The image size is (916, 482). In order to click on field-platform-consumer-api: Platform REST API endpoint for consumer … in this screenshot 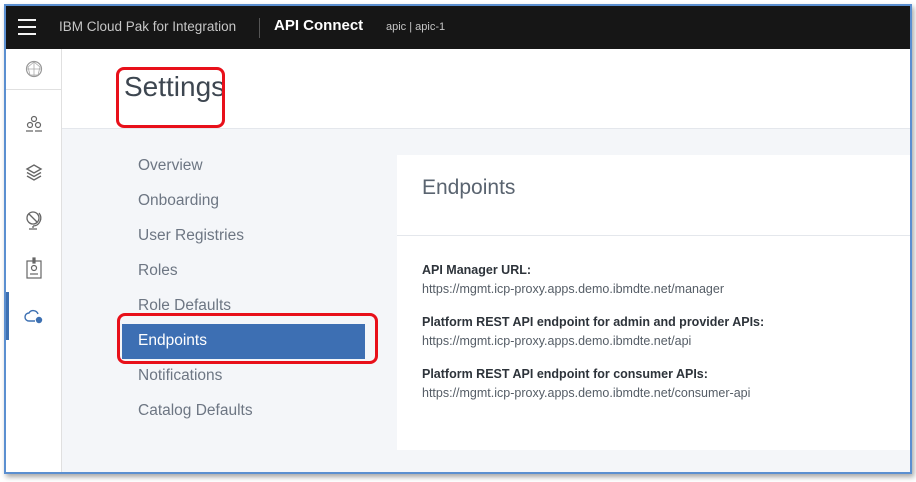, I will do `click(593, 384)`.